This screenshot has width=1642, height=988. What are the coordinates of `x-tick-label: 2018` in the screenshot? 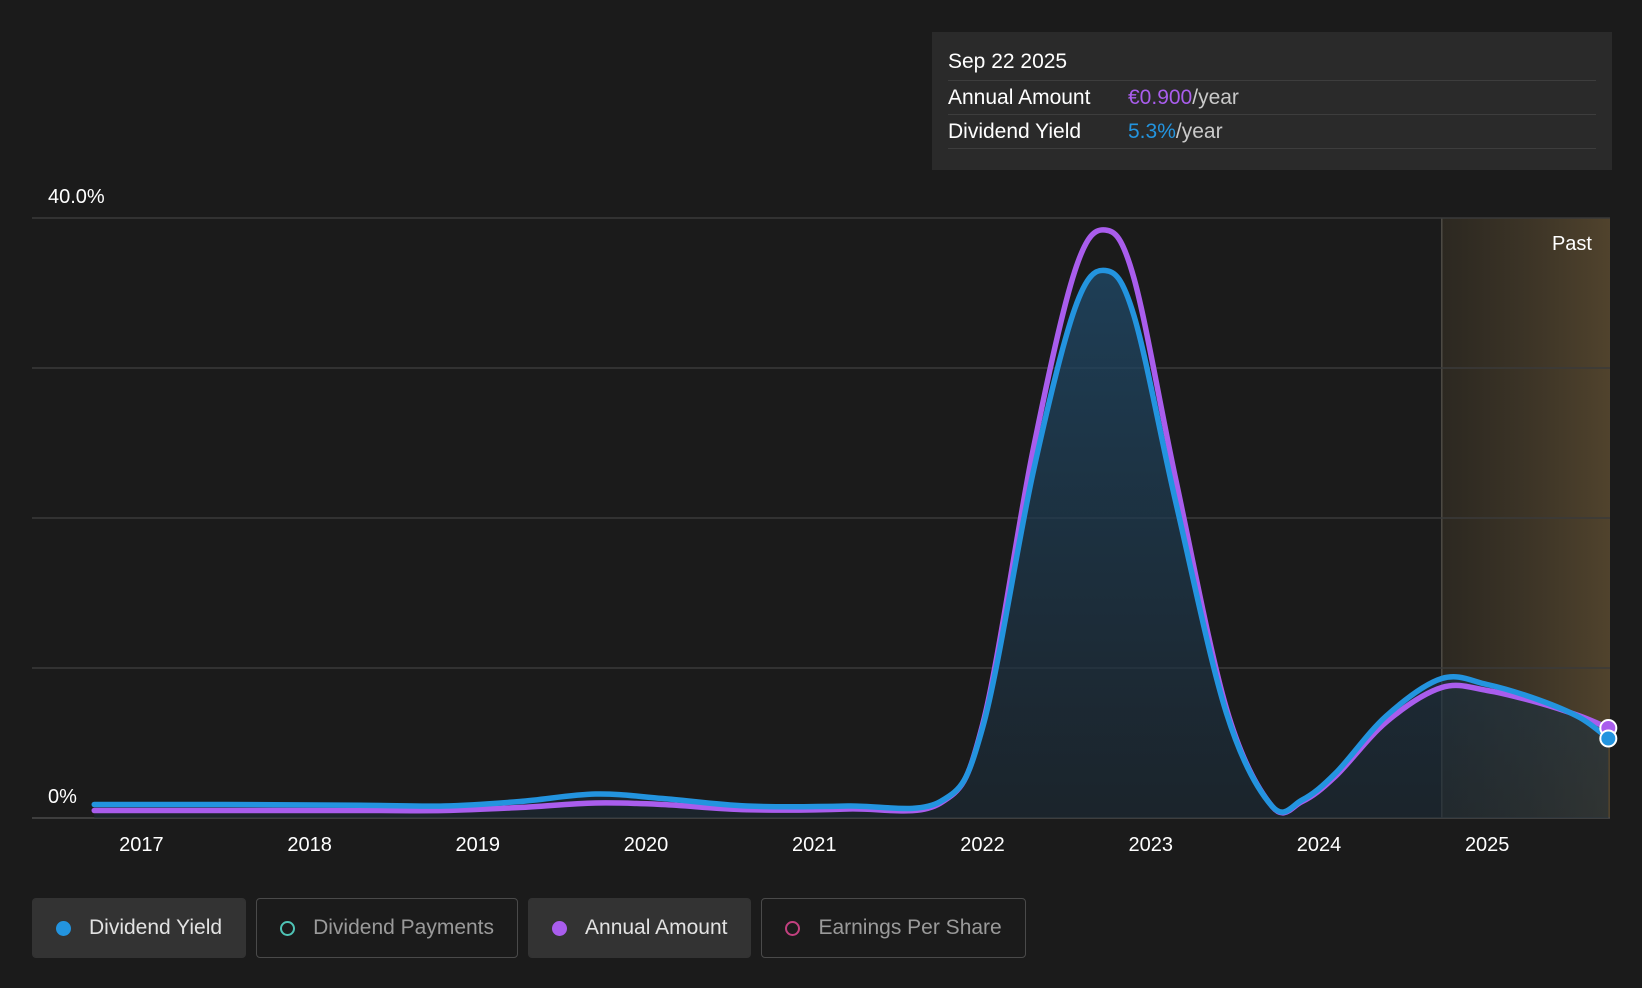 It's located at (309, 845).